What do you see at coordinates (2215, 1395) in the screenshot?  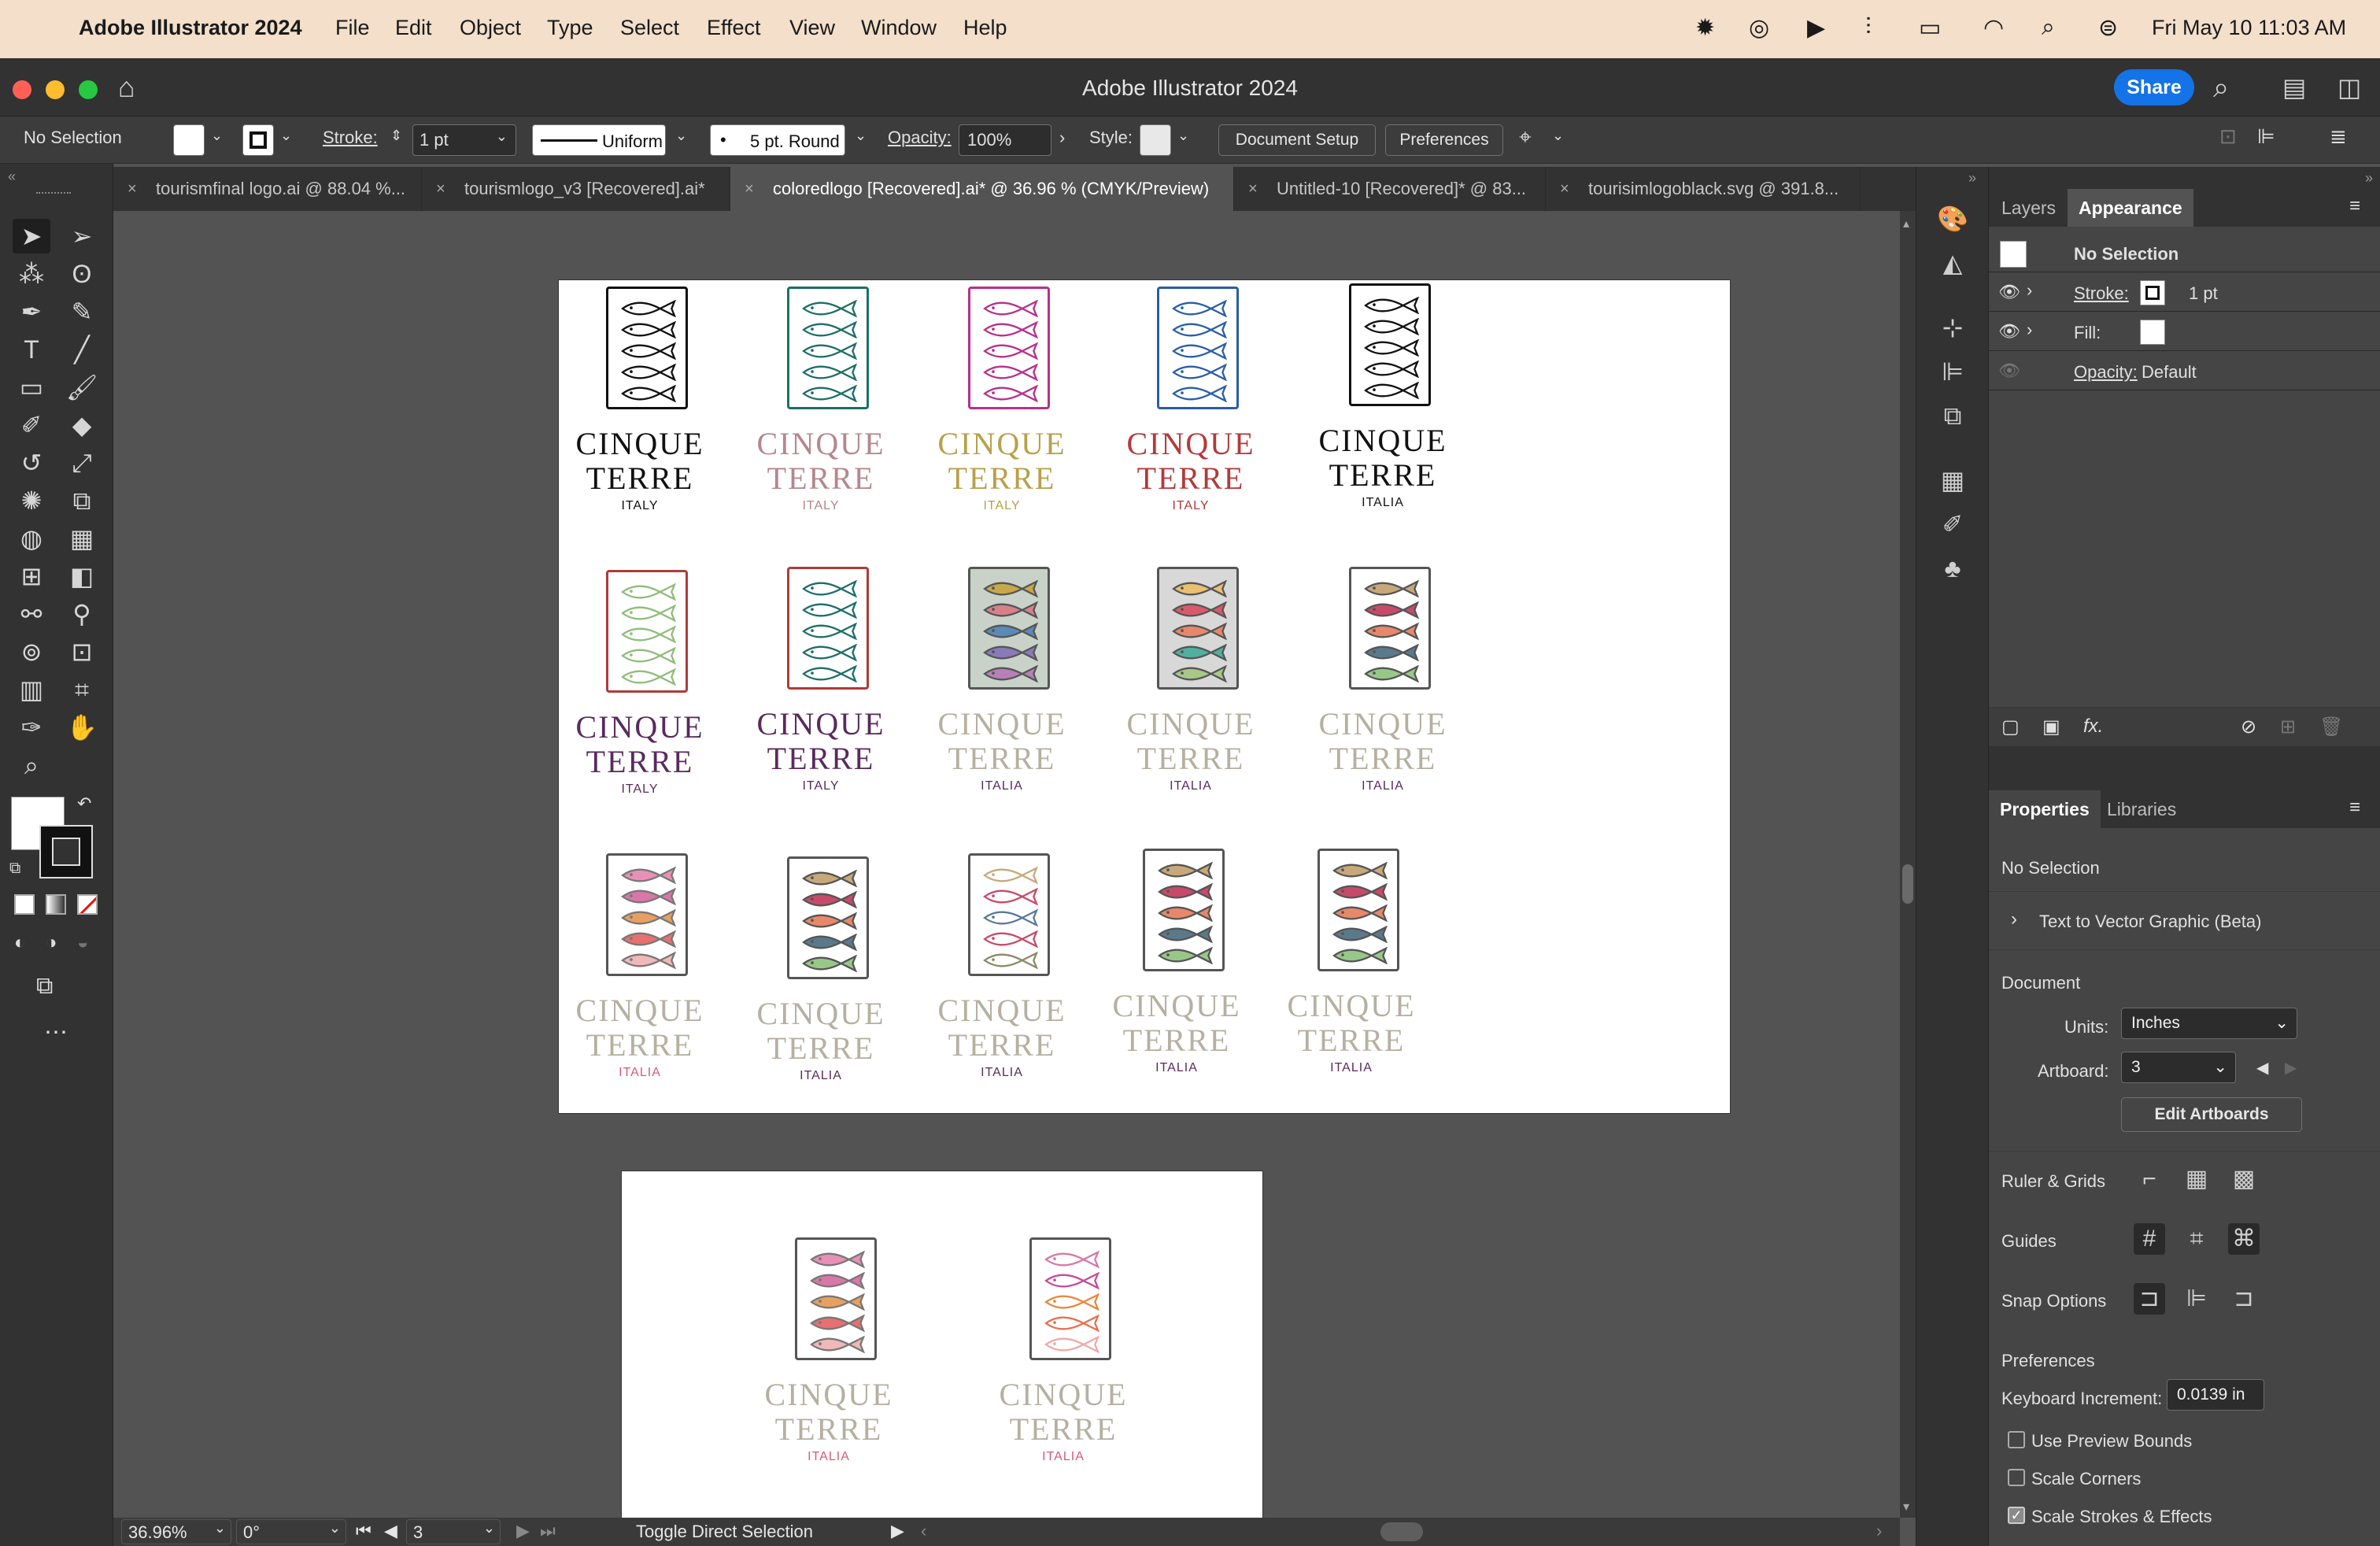 I see `keyboard-increment-field: 0.0139 in` at bounding box center [2215, 1395].